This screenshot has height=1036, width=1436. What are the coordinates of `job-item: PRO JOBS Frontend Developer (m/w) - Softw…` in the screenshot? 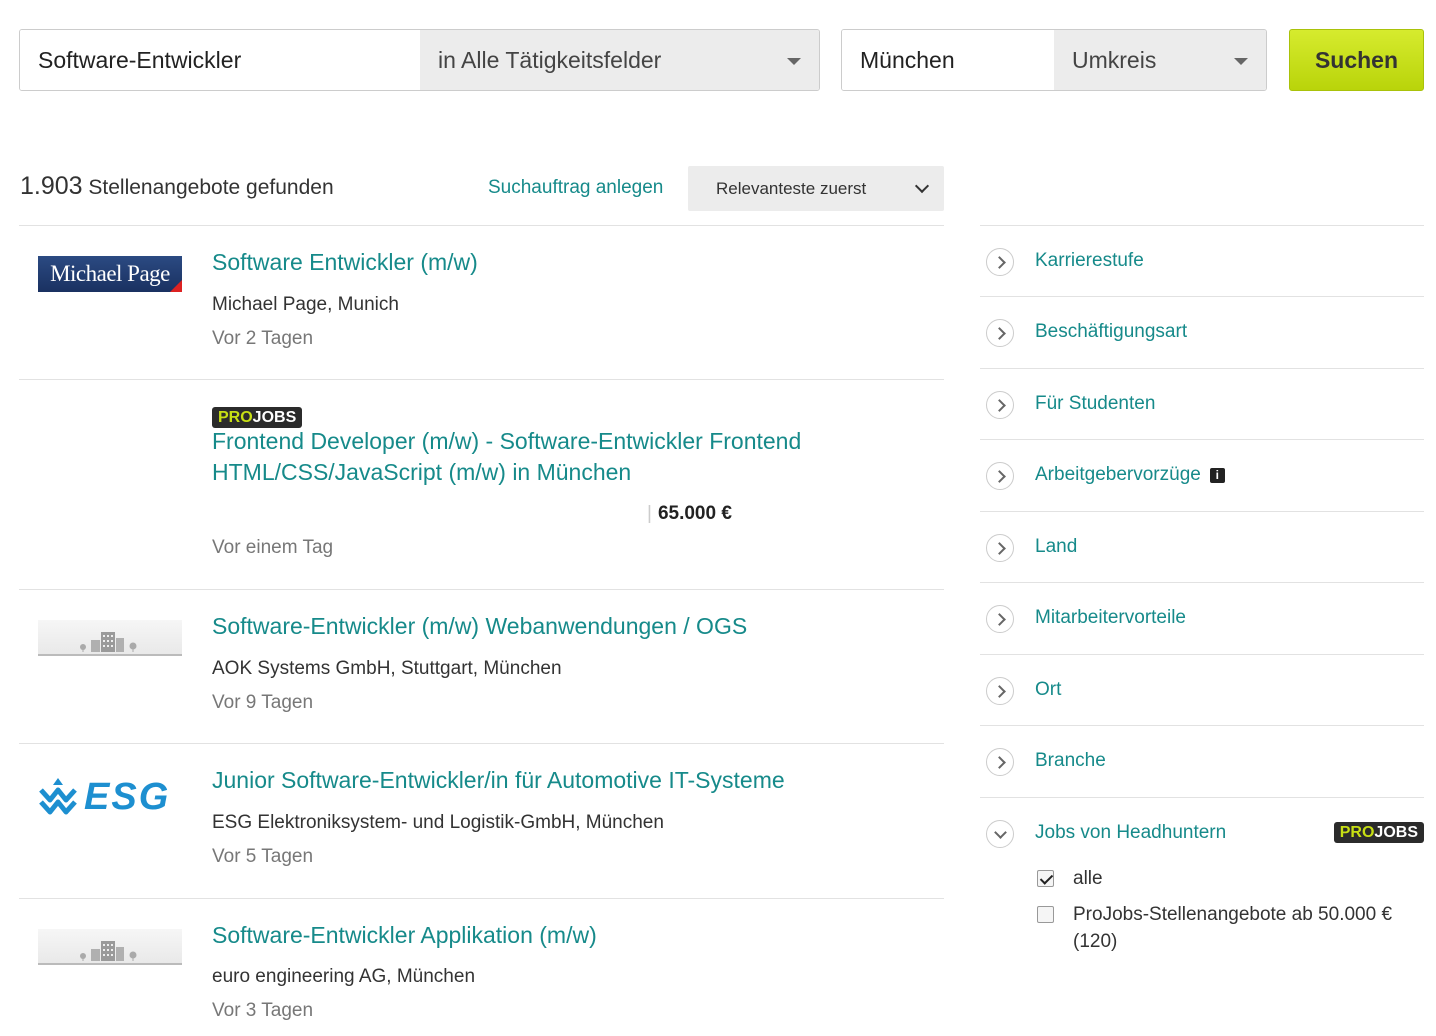 It's located at (481, 484).